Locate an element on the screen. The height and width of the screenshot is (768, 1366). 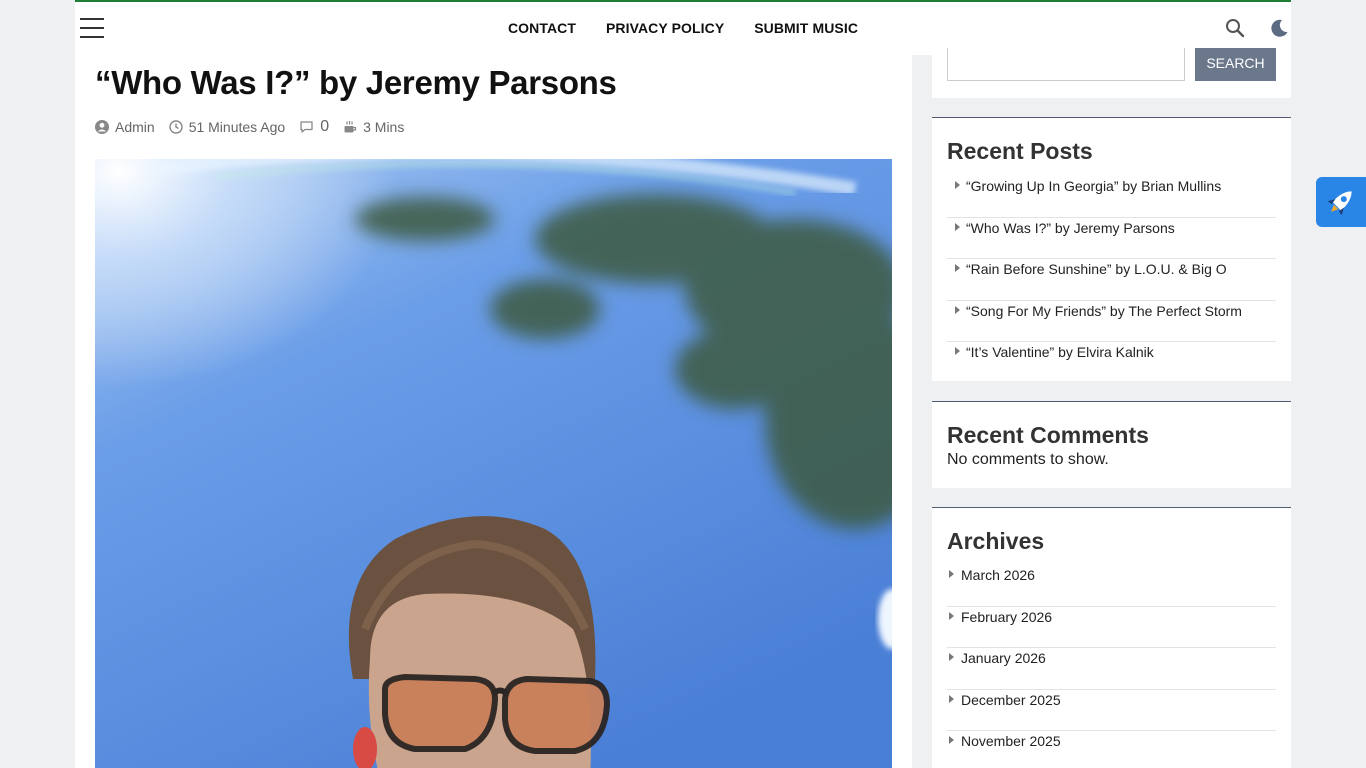
site-header: CONTACT PRIVACY POLICY SUBMIT MUSIC is located at coordinates (683, 27).